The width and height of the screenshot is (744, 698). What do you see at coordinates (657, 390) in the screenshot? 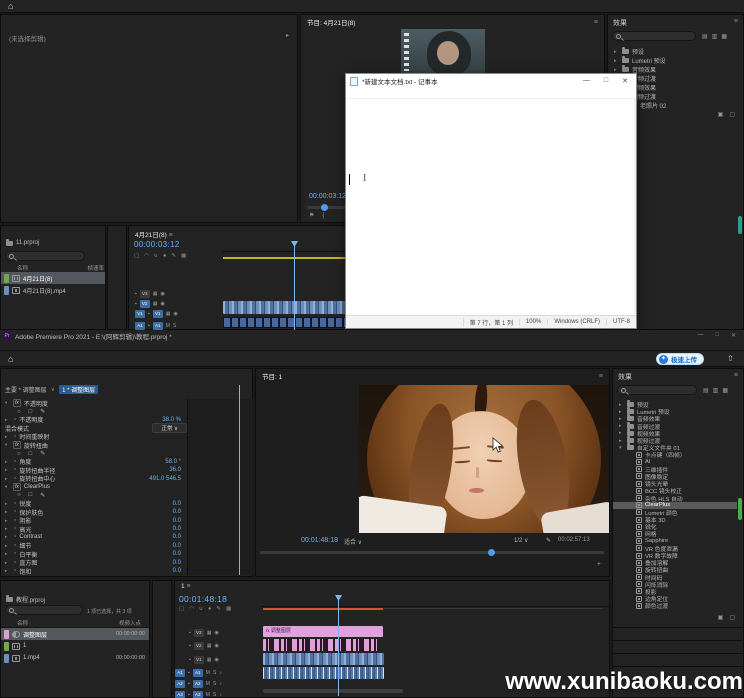
I see `effects-search-input` at bounding box center [657, 390].